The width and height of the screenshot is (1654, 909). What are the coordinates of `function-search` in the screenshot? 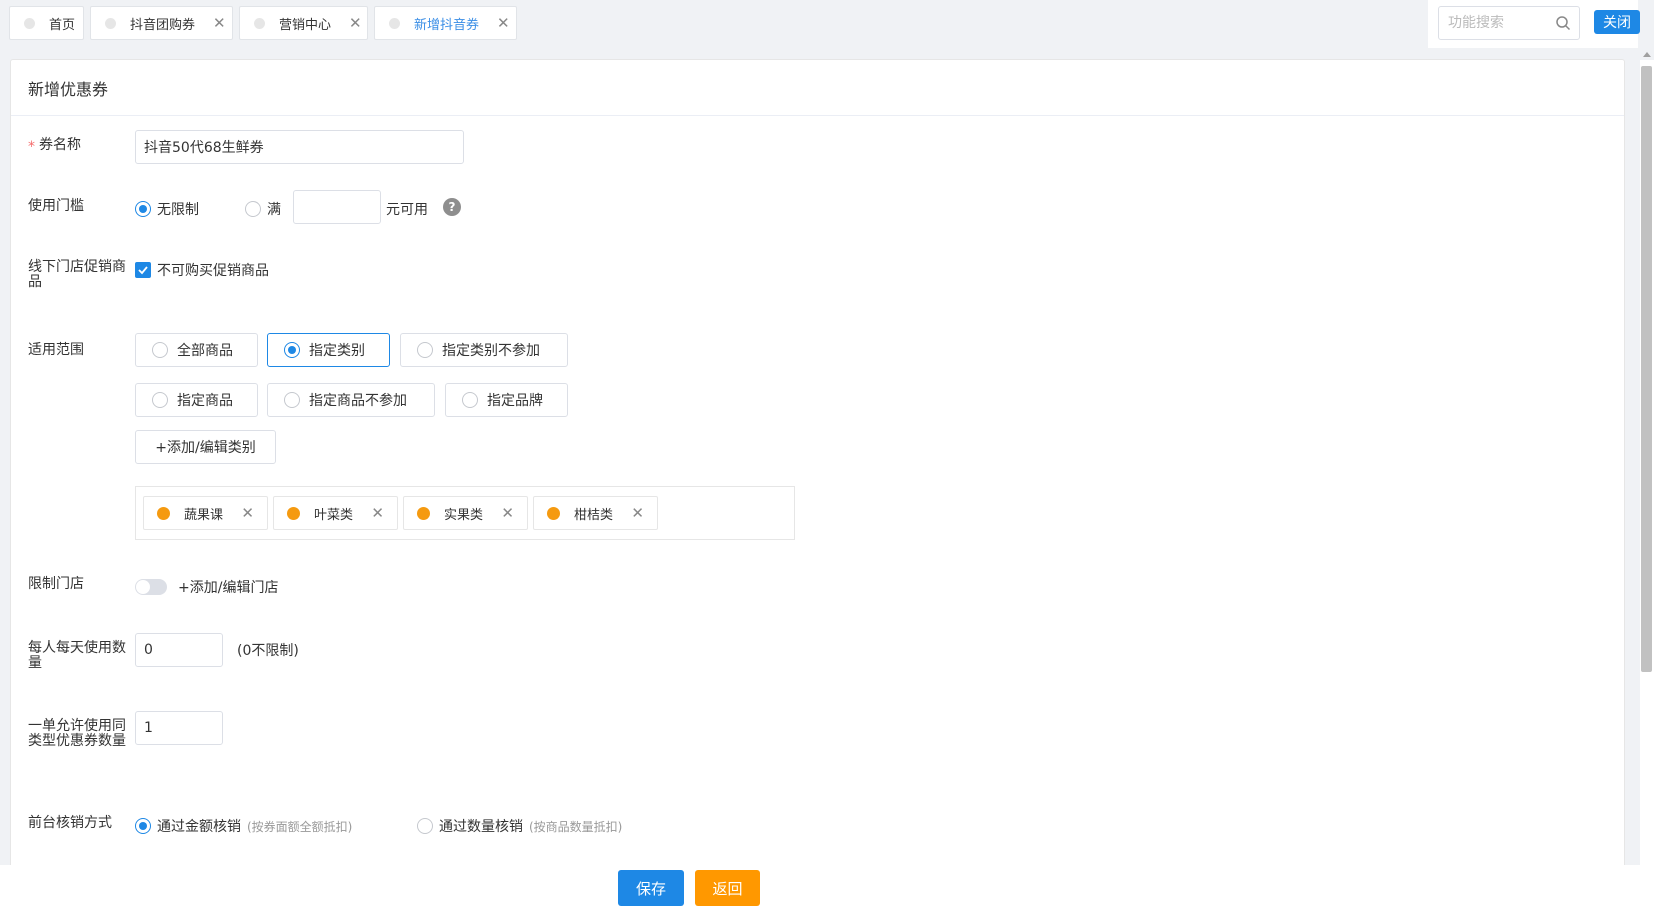 It's located at (1509, 23).